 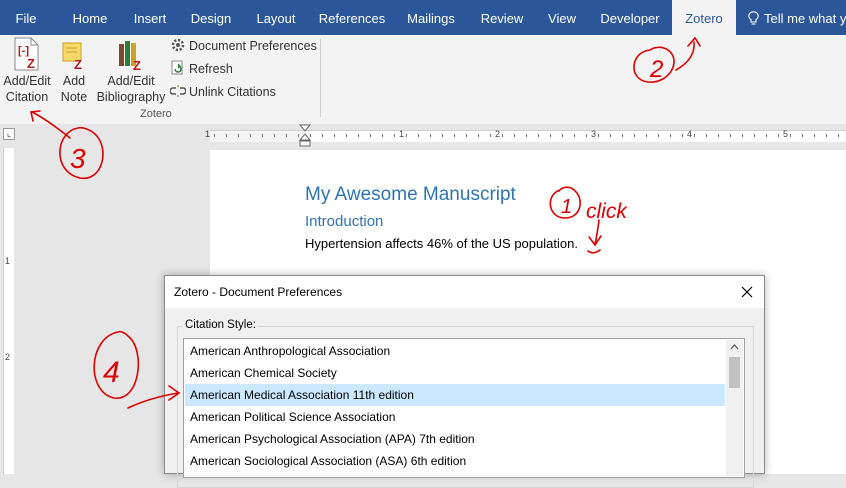 What do you see at coordinates (734, 408) in the screenshot?
I see `list-scrollbar` at bounding box center [734, 408].